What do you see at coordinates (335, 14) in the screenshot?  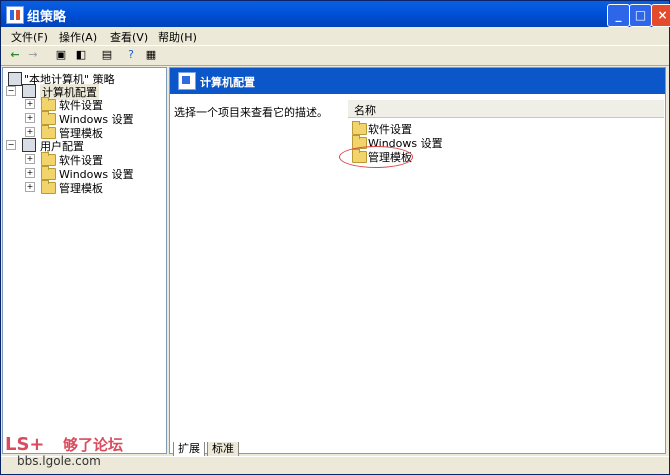 I see `title-bar: 组策略 _ □ ×` at bounding box center [335, 14].